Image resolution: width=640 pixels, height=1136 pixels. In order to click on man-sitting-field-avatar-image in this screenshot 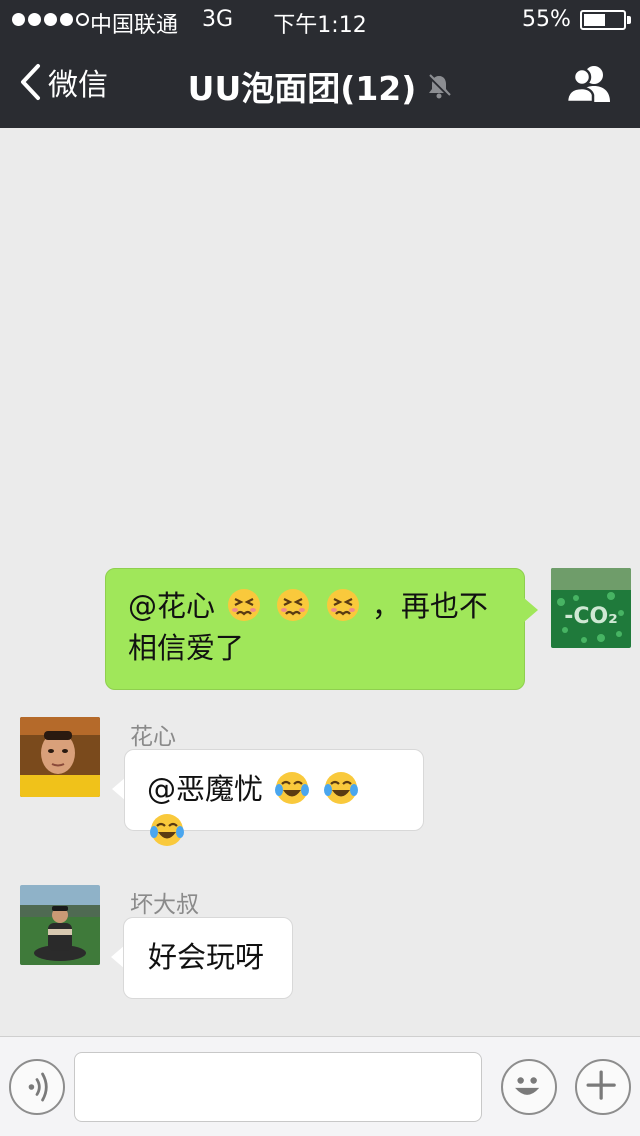, I will do `click(60, 925)`.